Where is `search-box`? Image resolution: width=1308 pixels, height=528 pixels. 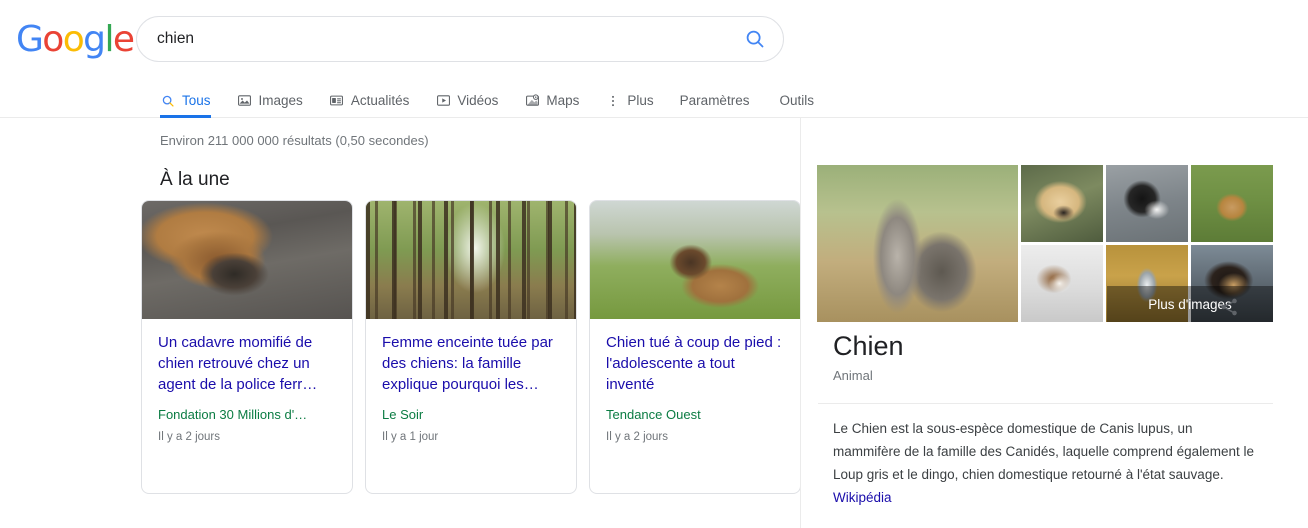 search-box is located at coordinates (460, 39).